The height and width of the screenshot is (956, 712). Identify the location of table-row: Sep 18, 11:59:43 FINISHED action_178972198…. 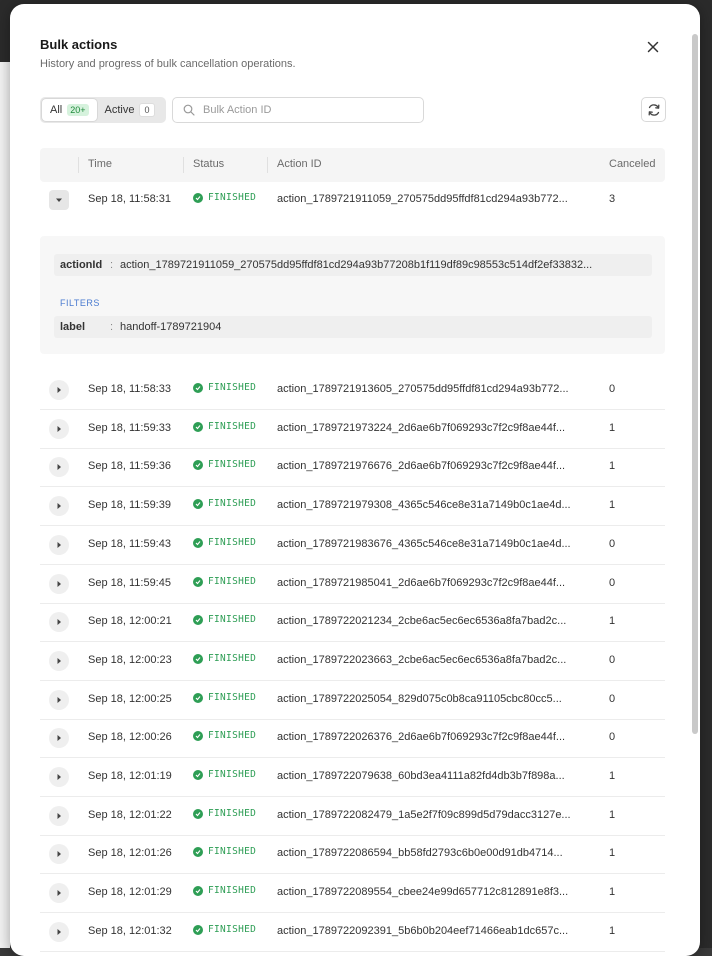
(352, 546).